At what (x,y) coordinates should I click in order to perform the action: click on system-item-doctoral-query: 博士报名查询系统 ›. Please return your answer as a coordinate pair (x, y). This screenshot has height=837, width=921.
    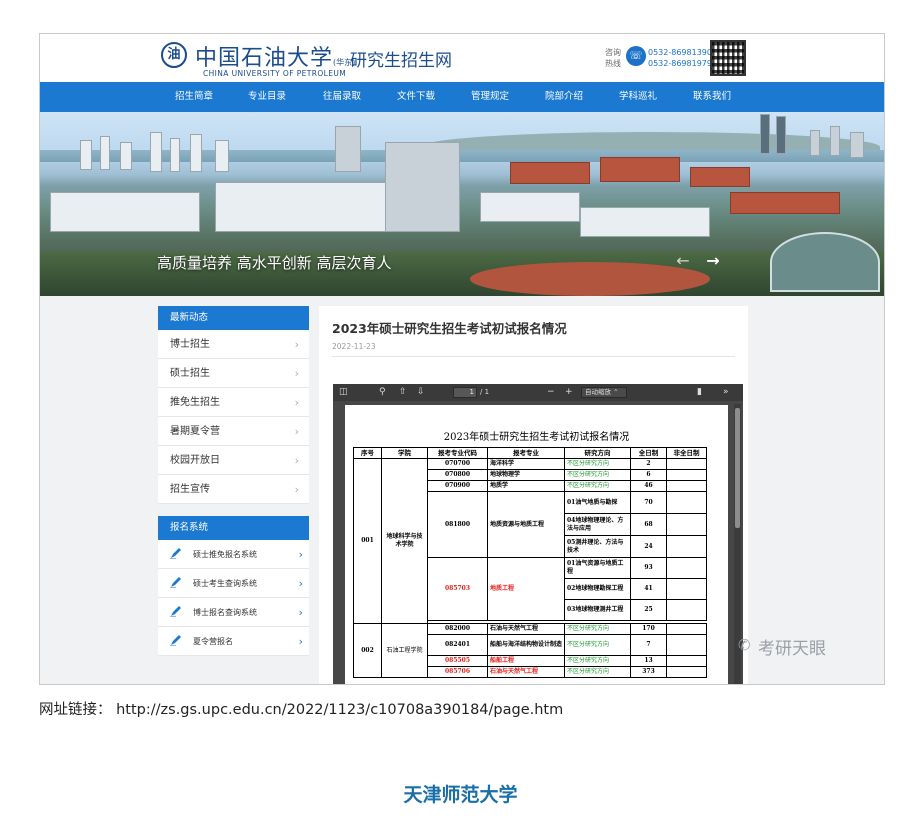
    Looking at the image, I should click on (233, 612).